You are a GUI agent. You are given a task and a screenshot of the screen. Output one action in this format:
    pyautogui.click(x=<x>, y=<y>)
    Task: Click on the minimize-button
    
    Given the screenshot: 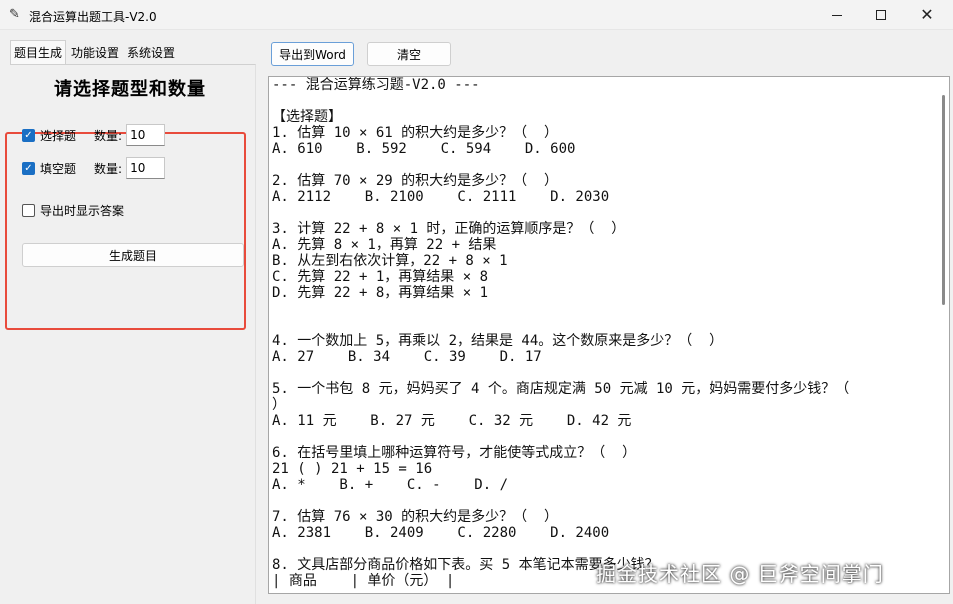 What is the action you would take?
    pyautogui.click(x=837, y=15)
    